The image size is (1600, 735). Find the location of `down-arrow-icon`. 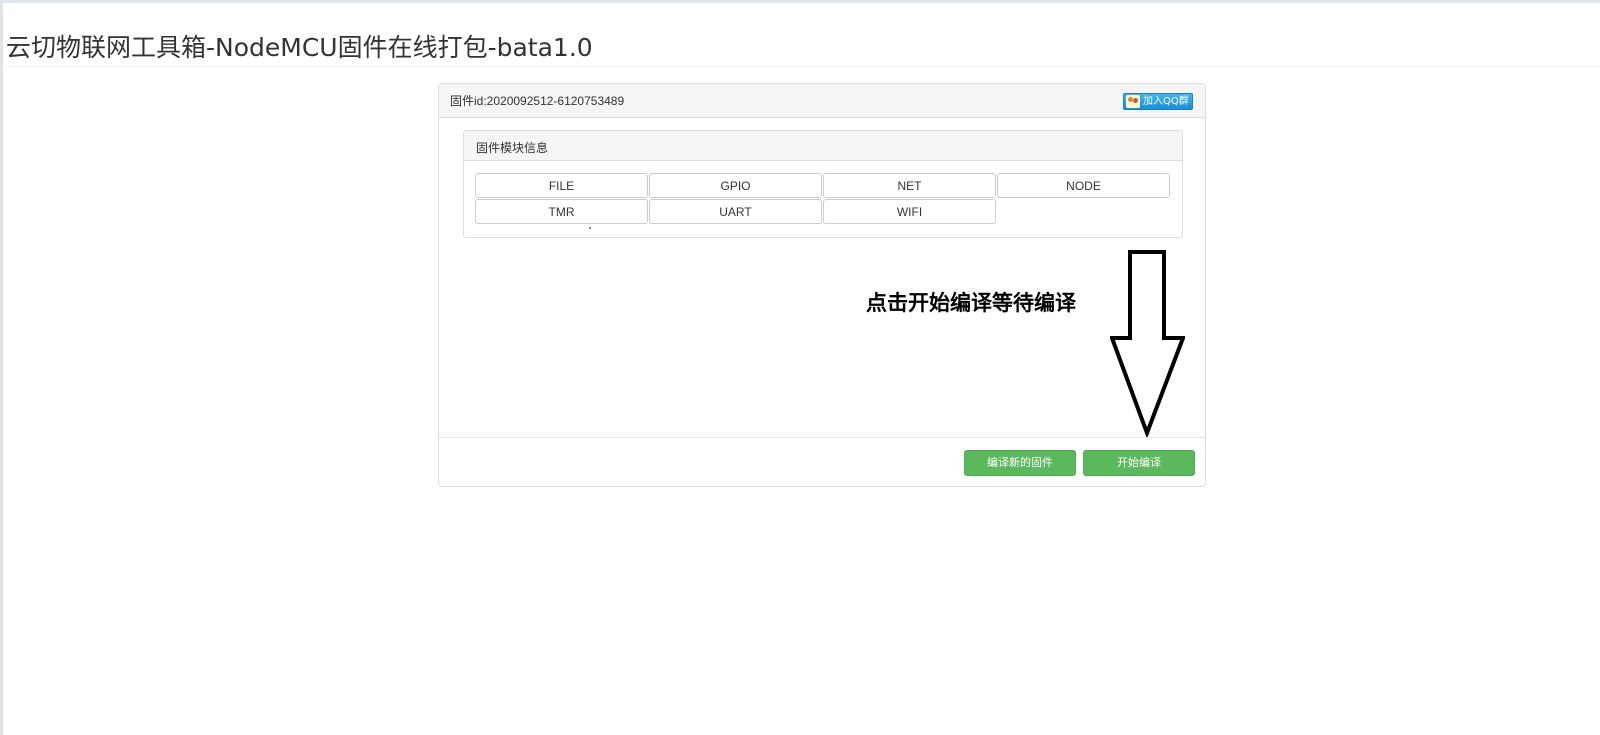

down-arrow-icon is located at coordinates (1147, 343).